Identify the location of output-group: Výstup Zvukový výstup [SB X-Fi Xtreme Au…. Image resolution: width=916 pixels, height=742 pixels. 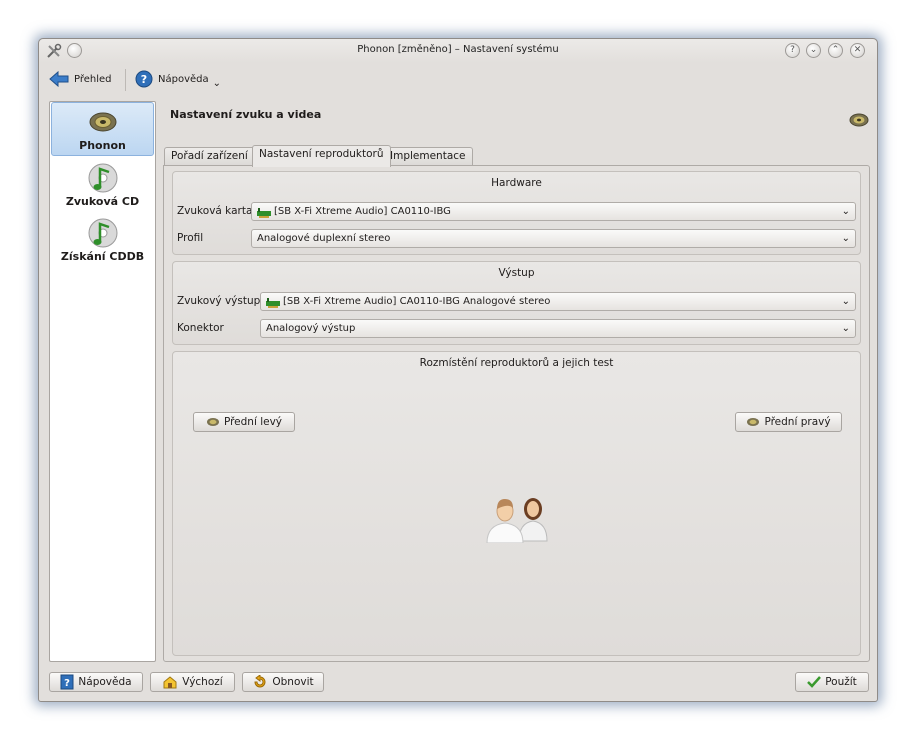
(516, 303).